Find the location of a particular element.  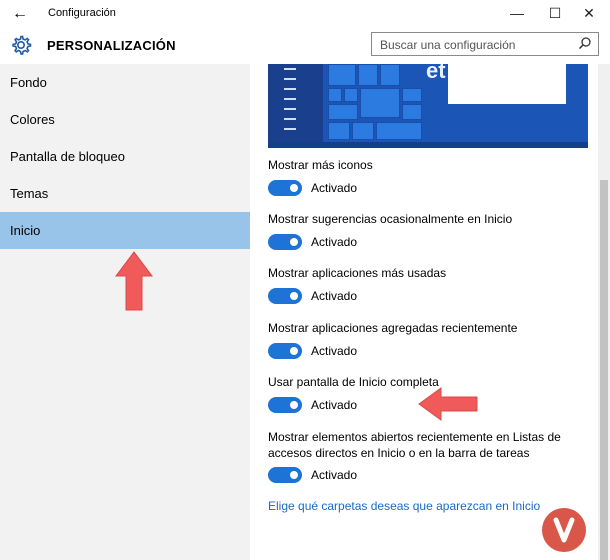

sidebar-item-inicio: Inicio is located at coordinates (125, 230).